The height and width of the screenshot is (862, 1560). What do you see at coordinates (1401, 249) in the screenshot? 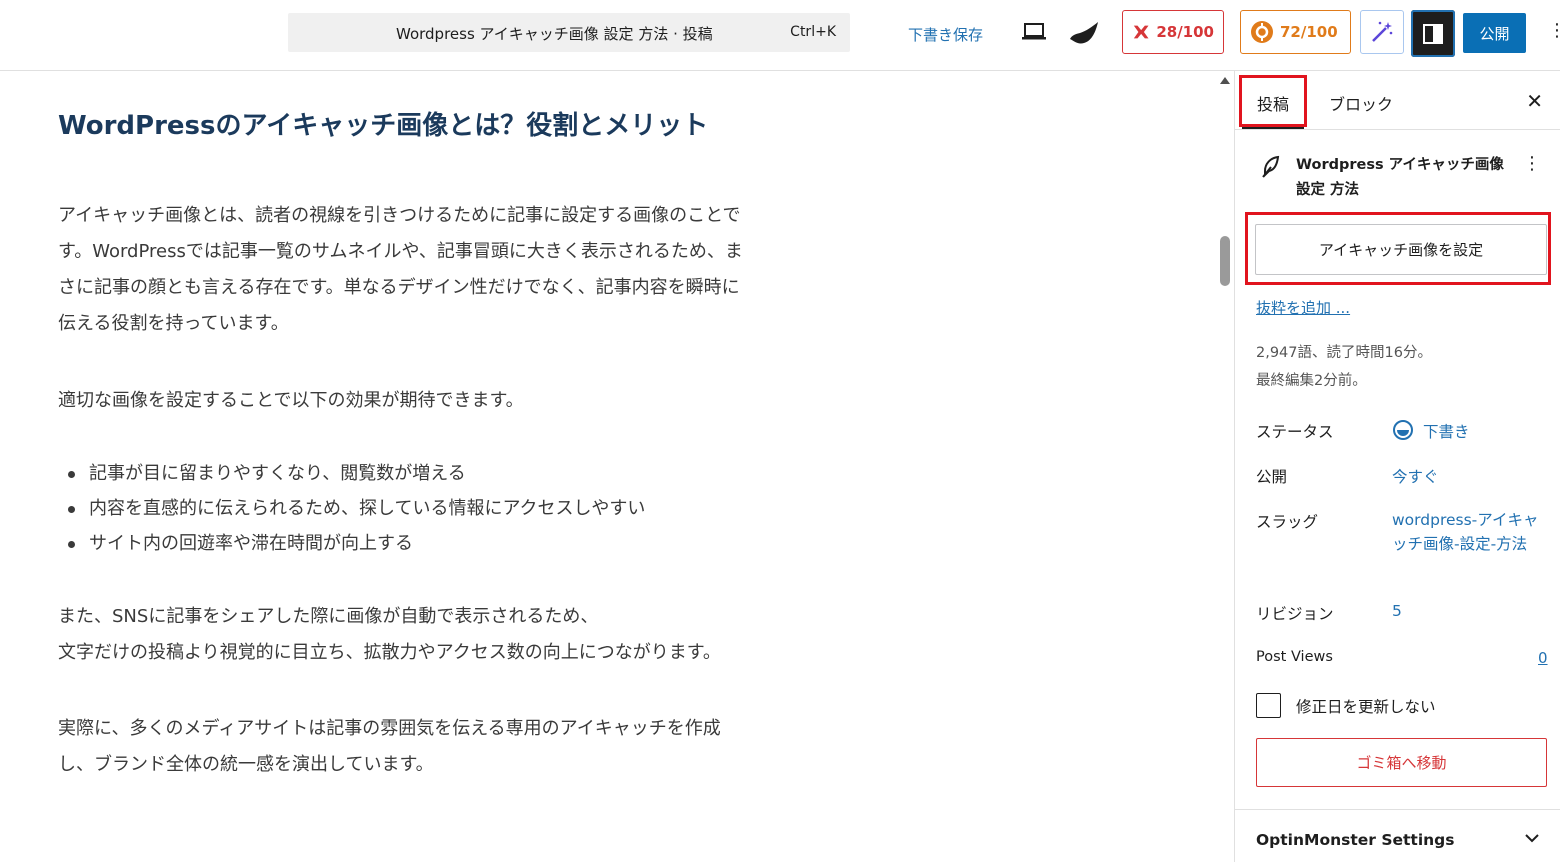
I see `set-featured-image-button: アイキャッチ画像を設定` at bounding box center [1401, 249].